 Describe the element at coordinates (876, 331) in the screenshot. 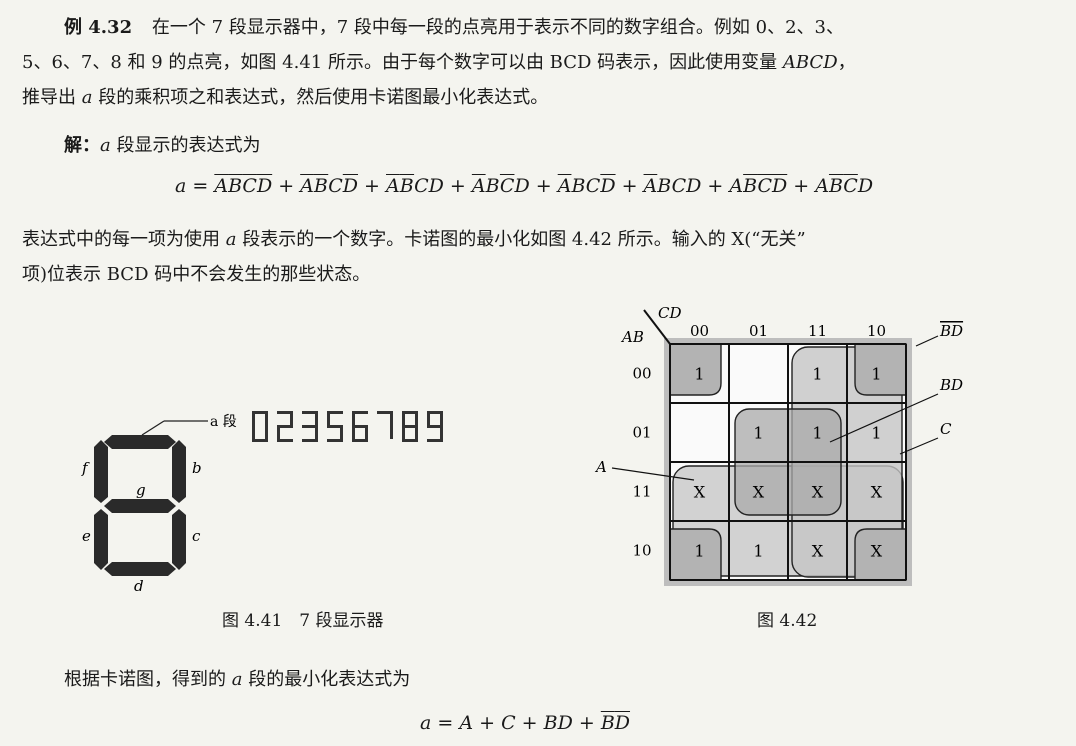

I see `col-header: 10` at that location.